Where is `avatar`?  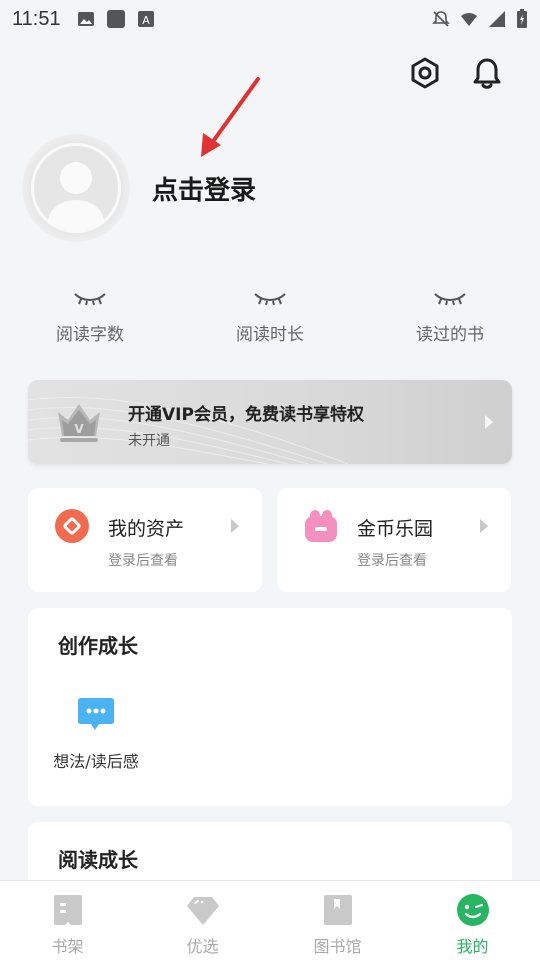
avatar is located at coordinates (76, 188).